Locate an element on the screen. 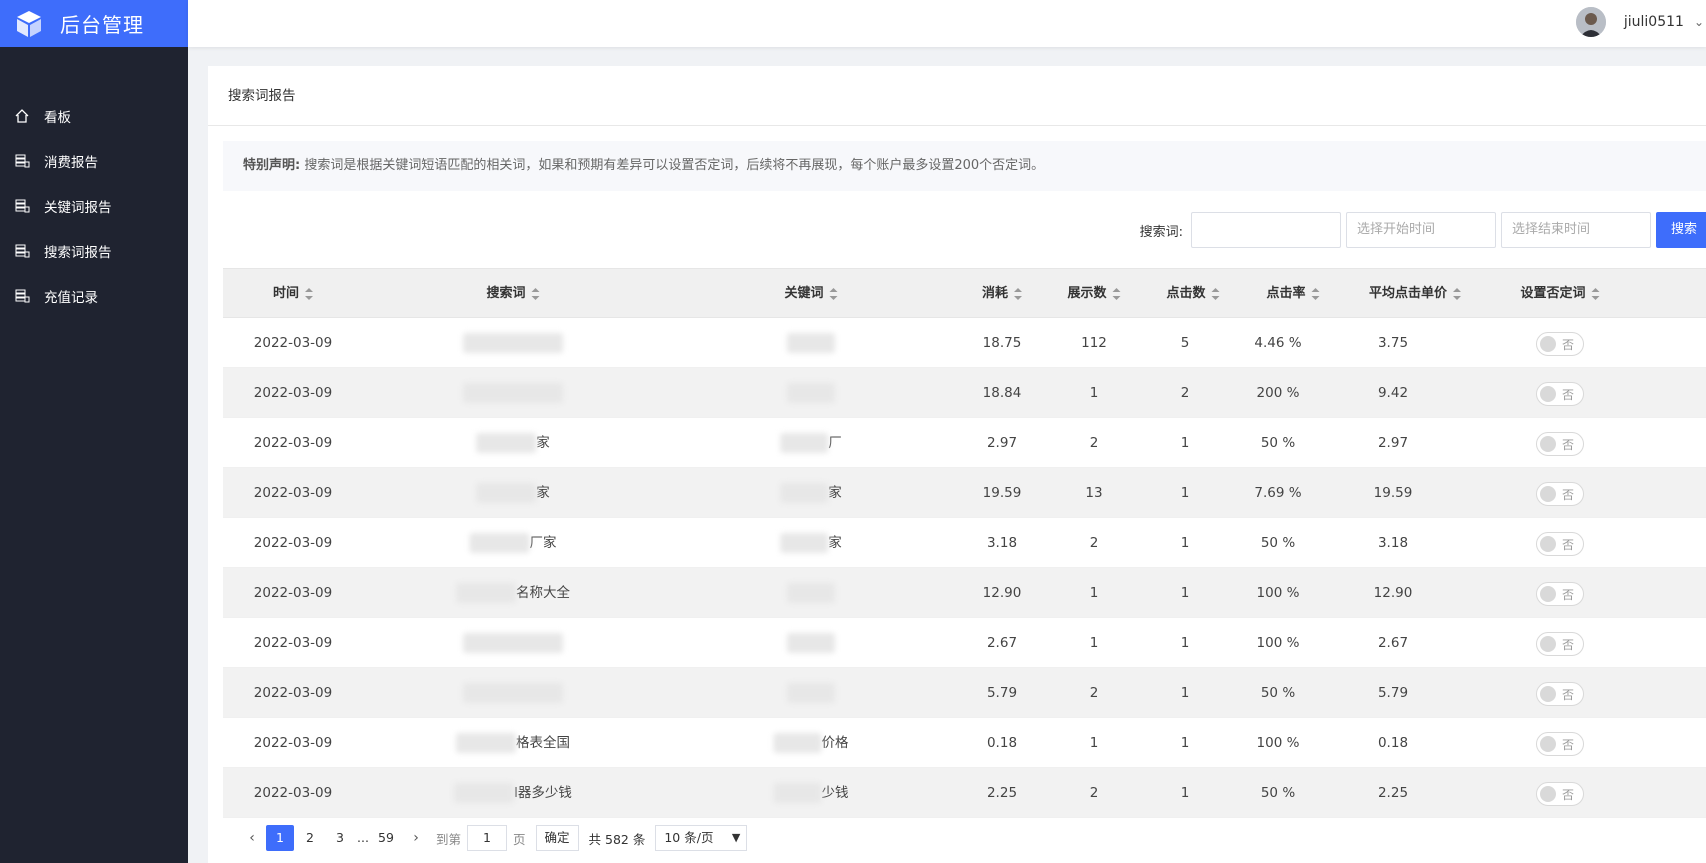  sidebar-item-spend-report: 消费报告 is located at coordinates (94, 160).